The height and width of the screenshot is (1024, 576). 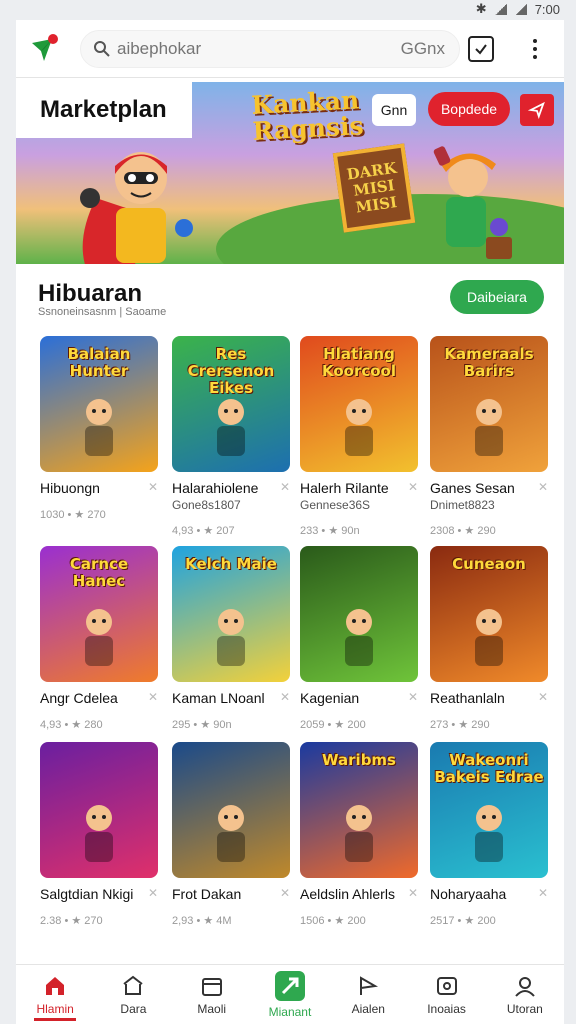 I want to click on bluetooth-icon: ✱, so click(x=481, y=8).